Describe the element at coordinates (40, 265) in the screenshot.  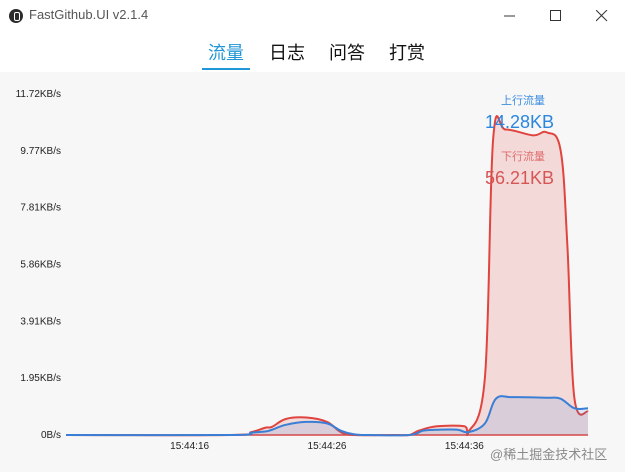
I see `y-tick-label: 5.86KB/s` at that location.